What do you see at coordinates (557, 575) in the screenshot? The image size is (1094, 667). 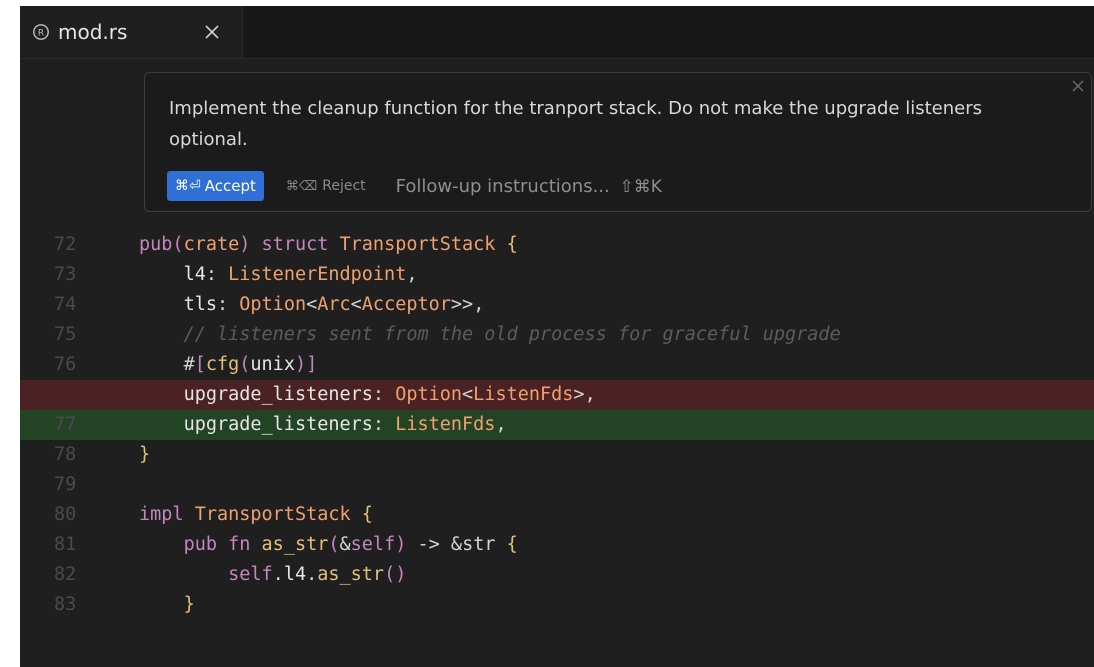 I see `code-line: 82 self.l4.as_str()` at bounding box center [557, 575].